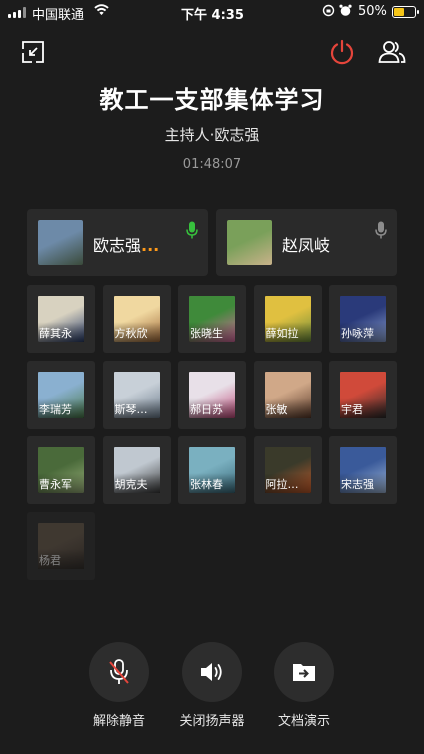 The width and height of the screenshot is (424, 754). Describe the element at coordinates (61, 407) in the screenshot. I see `participant-name: 李瑞芳` at that location.